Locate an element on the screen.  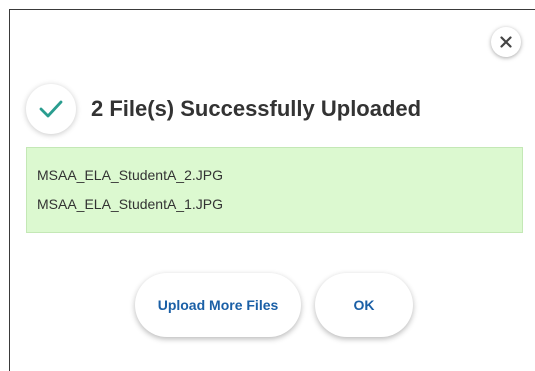
close-icon is located at coordinates (506, 42).